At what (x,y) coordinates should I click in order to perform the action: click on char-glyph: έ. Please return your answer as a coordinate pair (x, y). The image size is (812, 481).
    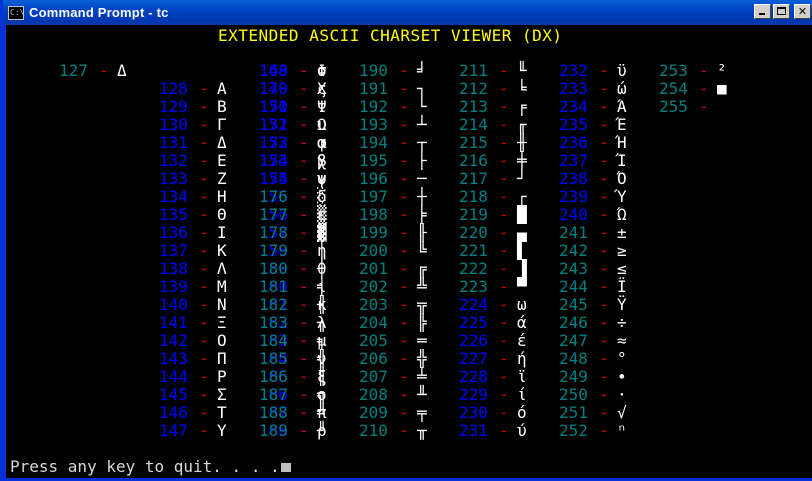
    Looking at the image, I should click on (522, 340).